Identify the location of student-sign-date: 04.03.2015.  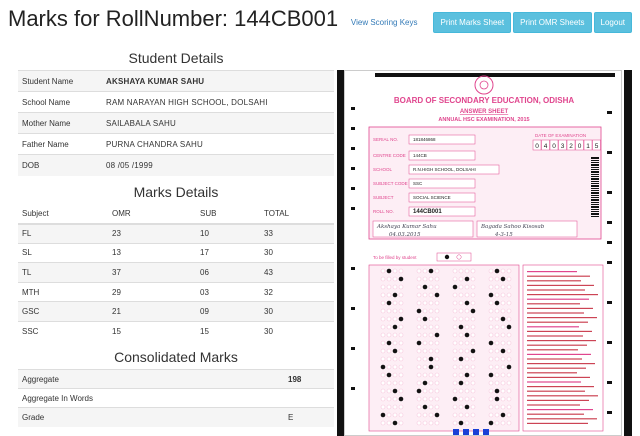
(405, 235).